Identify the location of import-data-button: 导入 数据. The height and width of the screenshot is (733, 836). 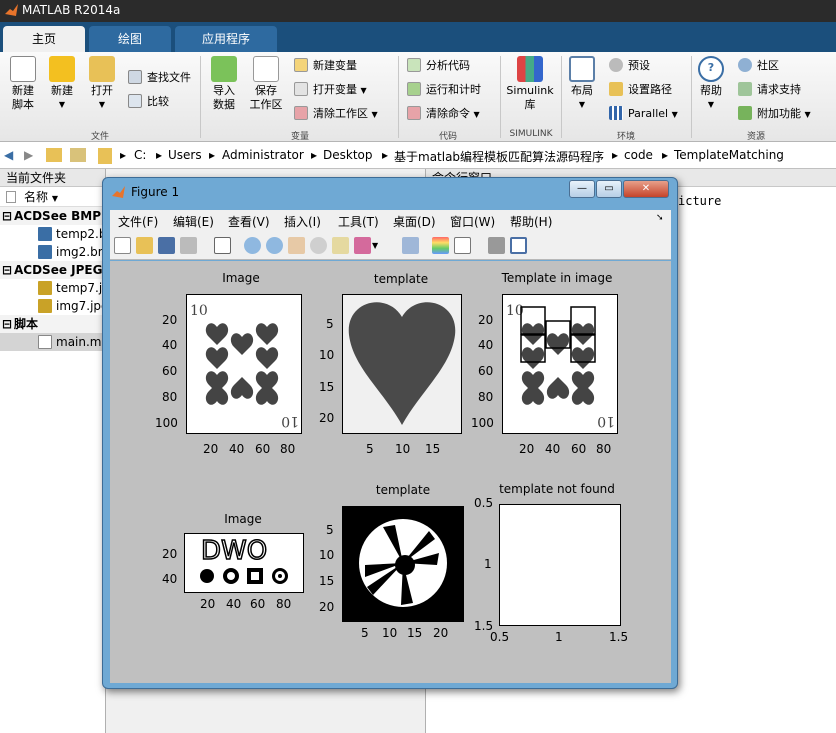
(224, 84).